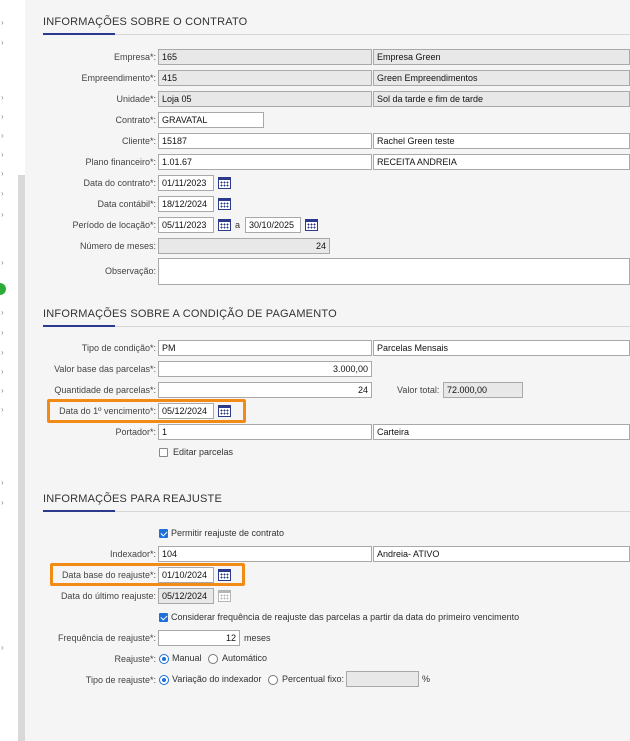 The image size is (630, 741). Describe the element at coordinates (211, 120) in the screenshot. I see `contrato-field: GRAVATAL` at that location.